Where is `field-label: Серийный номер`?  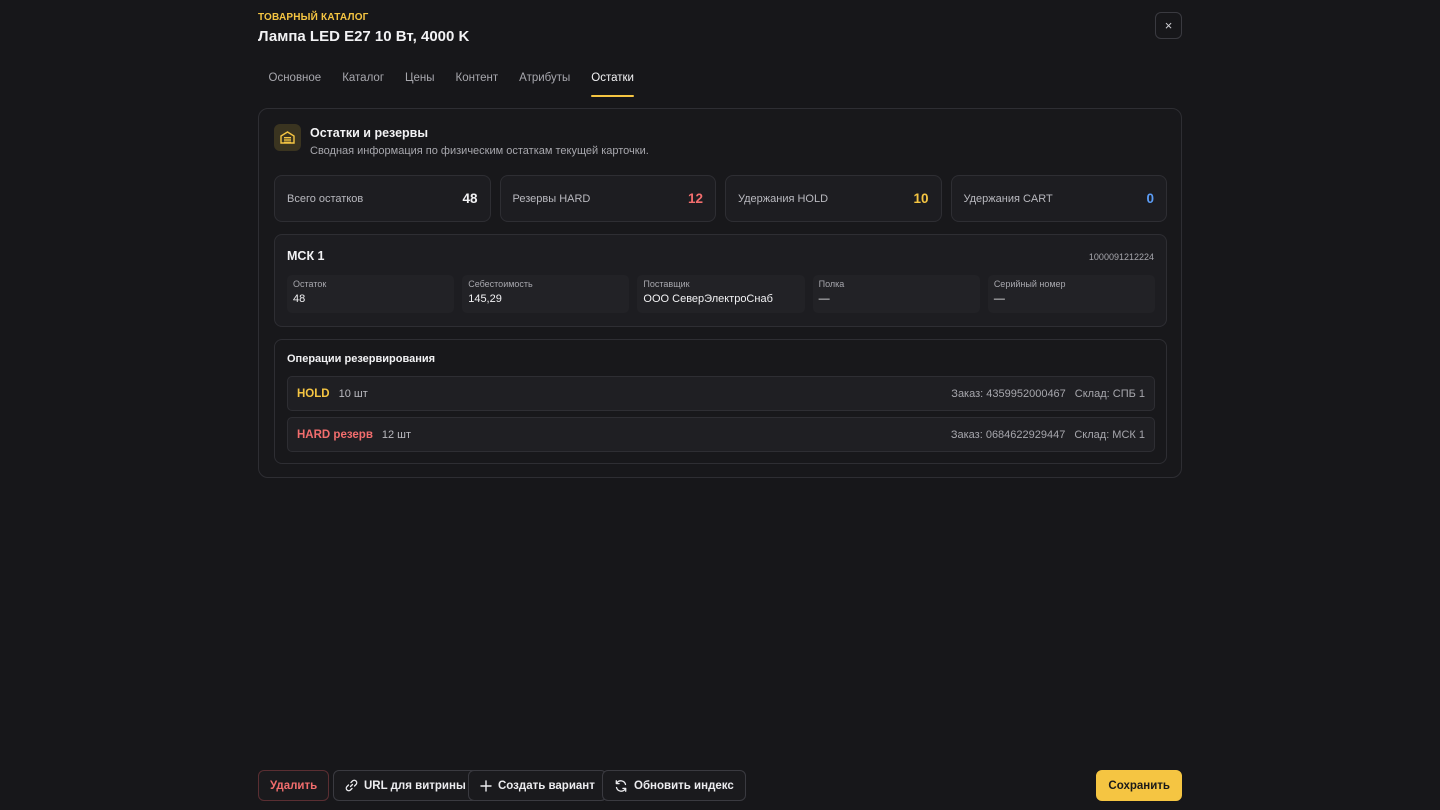 field-label: Серийный номер is located at coordinates (1029, 284).